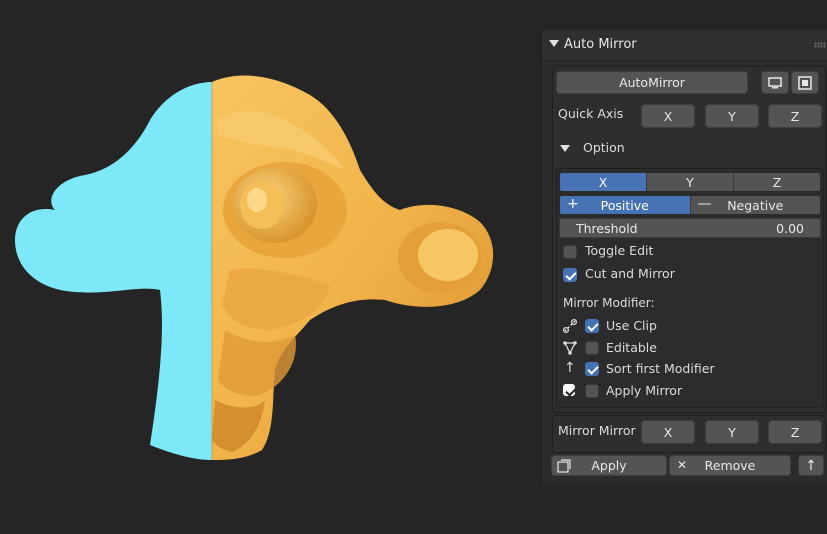 This screenshot has width=827, height=534. Describe the element at coordinates (644, 390) in the screenshot. I see `apply-mirror-label: Apply Mirror` at that location.